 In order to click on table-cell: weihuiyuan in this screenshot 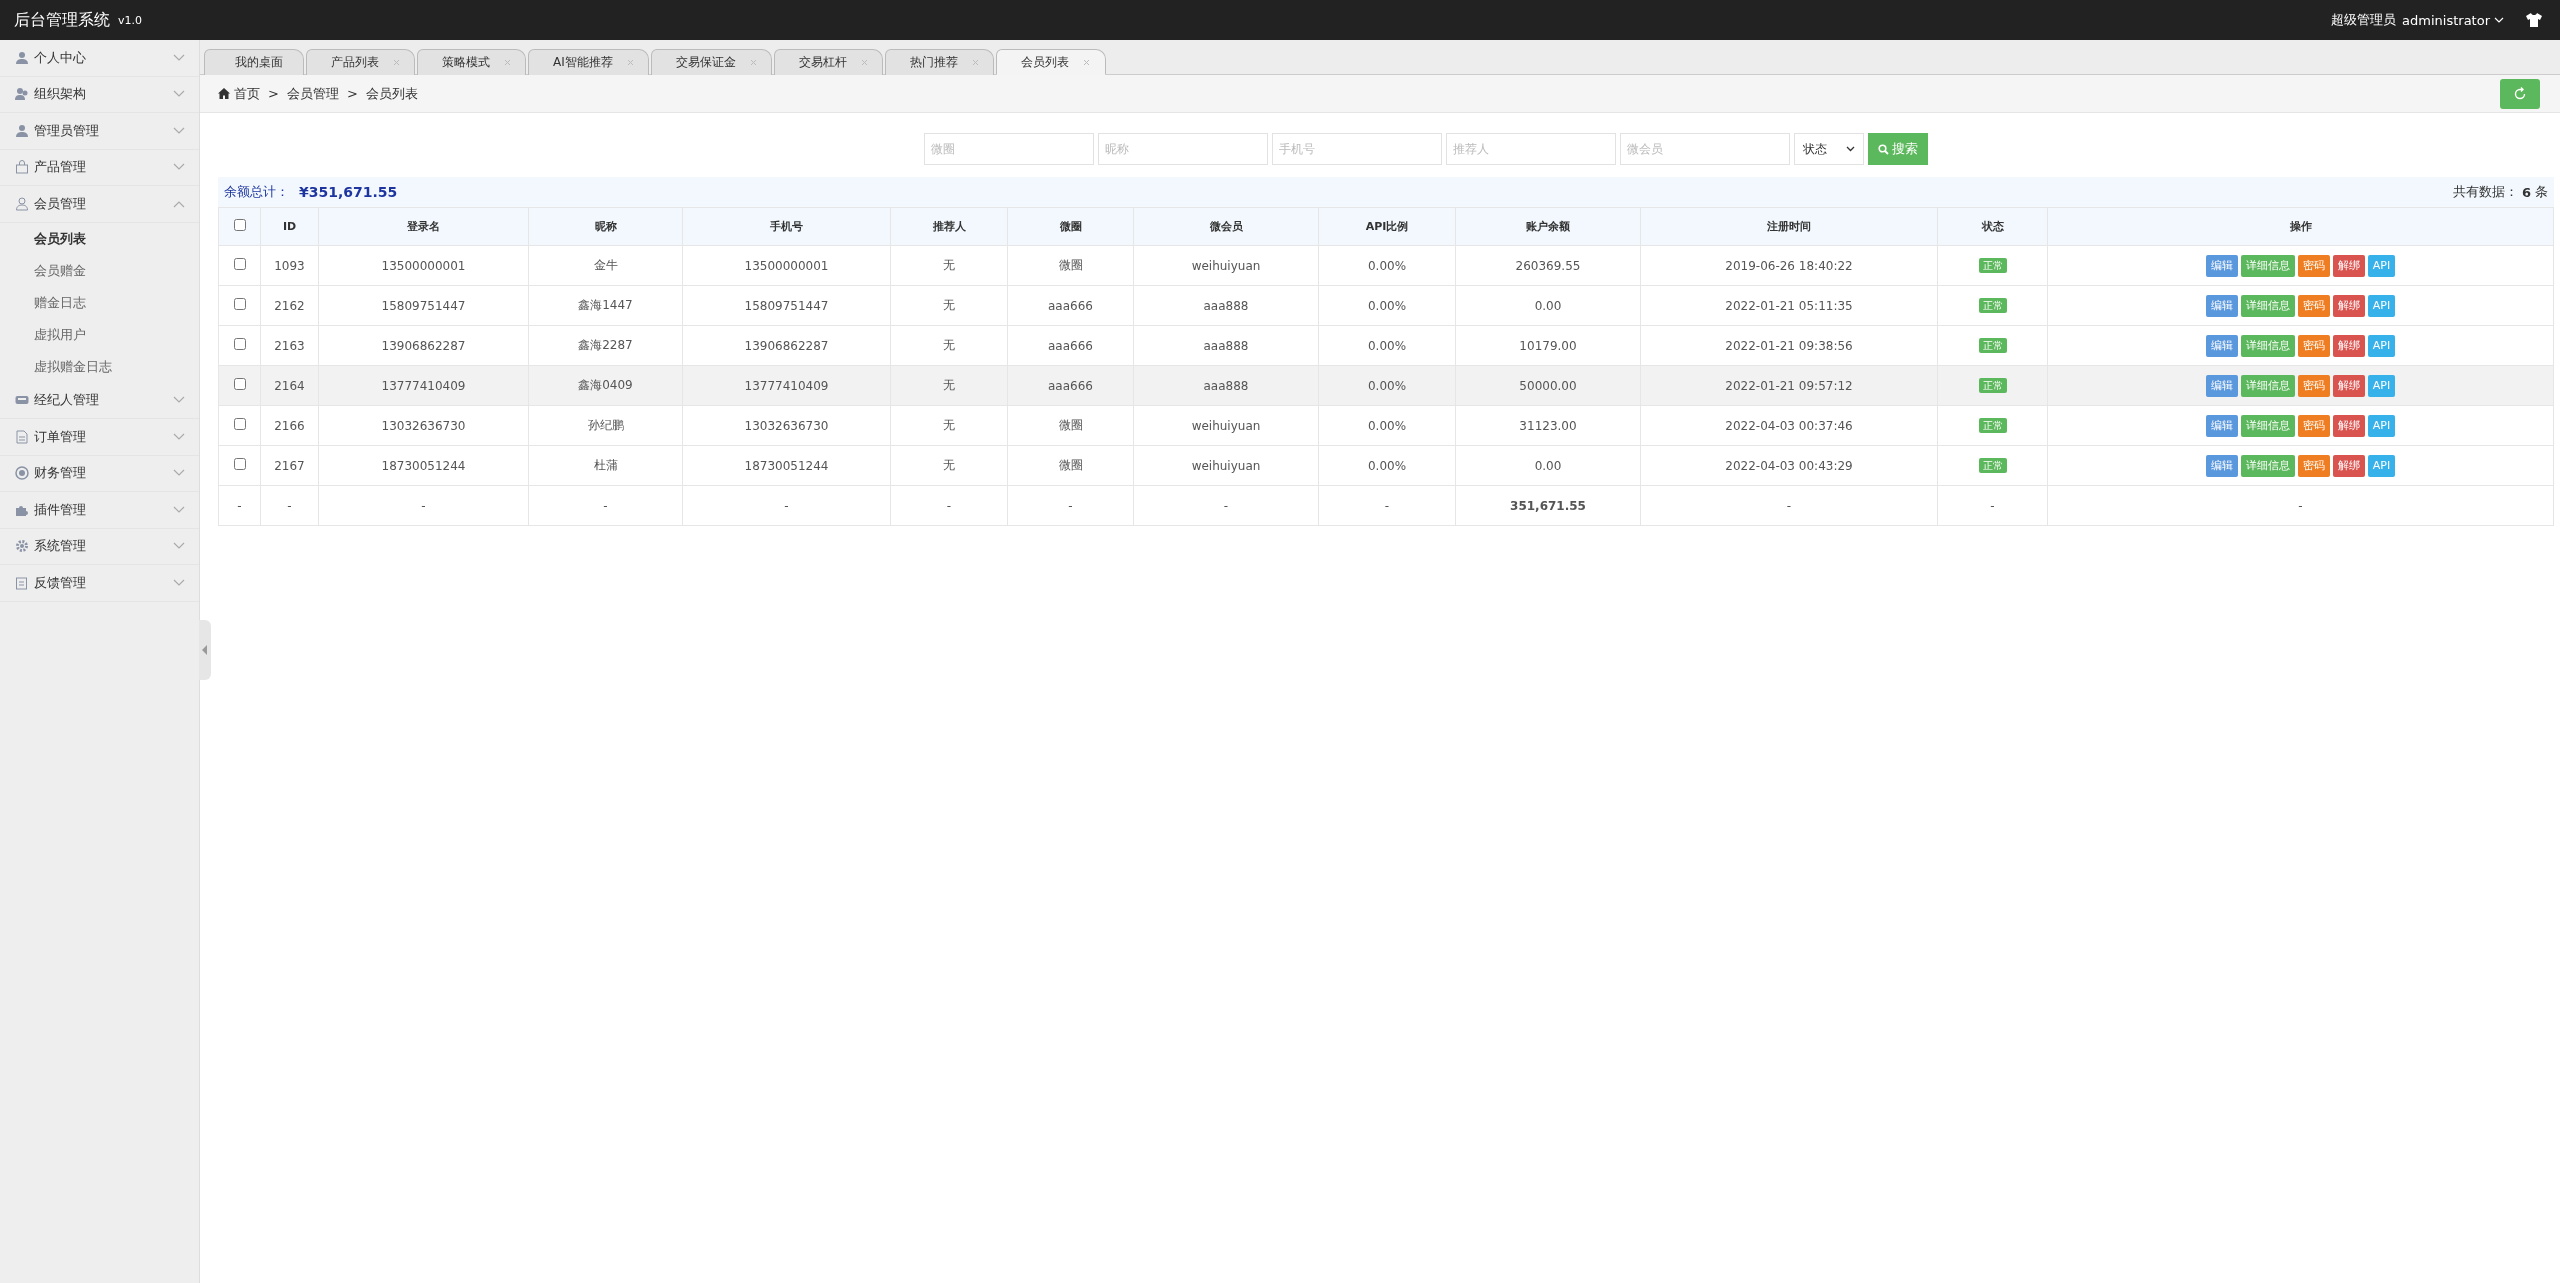, I will do `click(1226, 265)`.